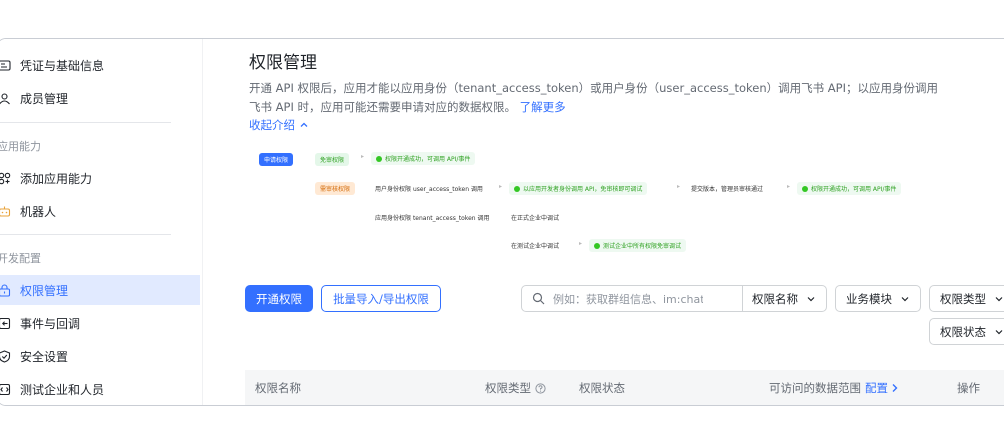 The height and width of the screenshot is (436, 1004). Describe the element at coordinates (815, 388) in the screenshot. I see `col-data-scope-label: 可访问的数据范围` at that location.